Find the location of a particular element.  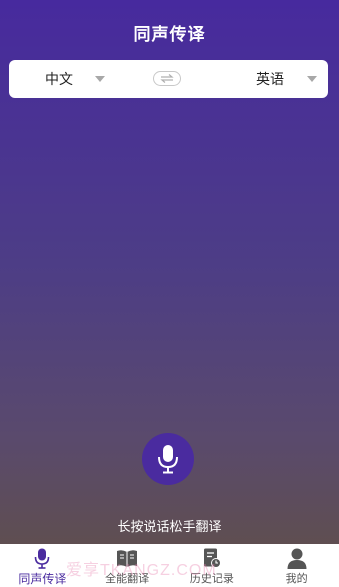

tab-mine: 我的 is located at coordinates (296, 565).